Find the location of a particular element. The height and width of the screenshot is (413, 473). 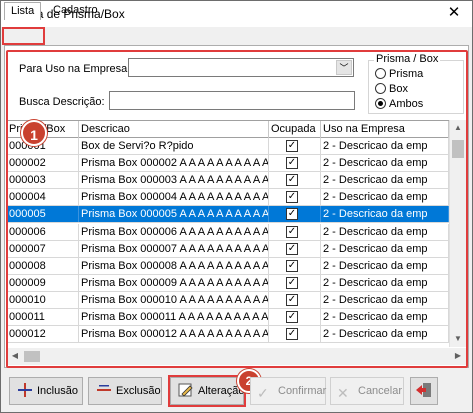

exclusao-label: Exclusão is located at coordinates (138, 391).